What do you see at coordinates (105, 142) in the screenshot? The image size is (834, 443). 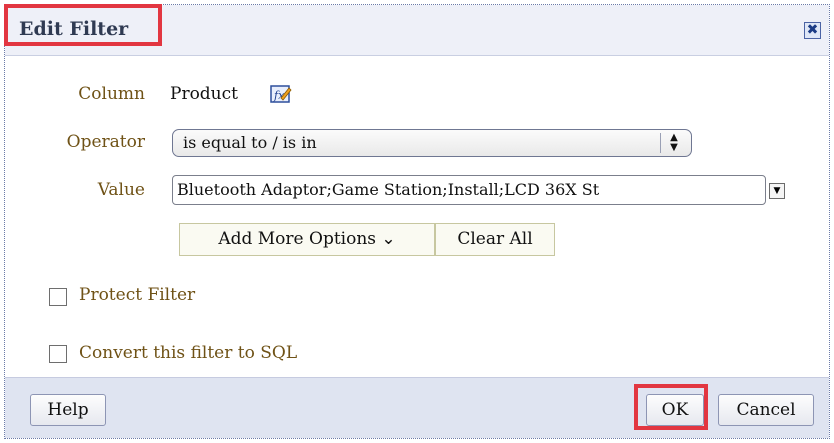 I see `operator-label: Operator` at bounding box center [105, 142].